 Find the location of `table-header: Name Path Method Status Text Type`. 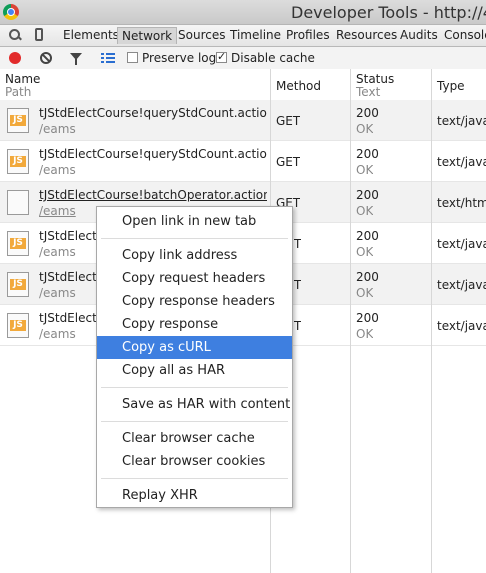

table-header: Name Path Method Status Text Type is located at coordinates (243, 85).